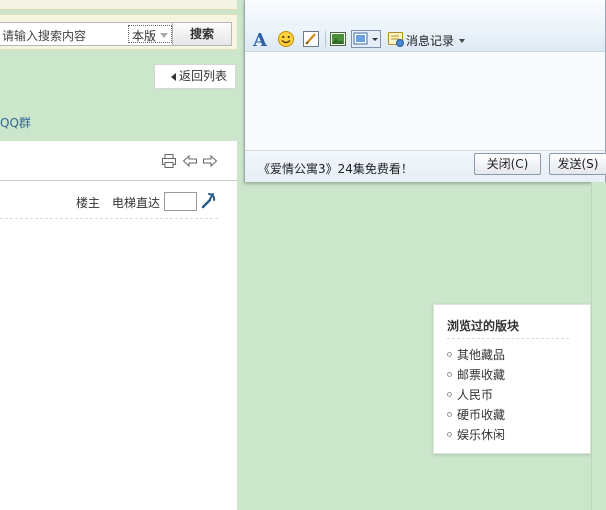 This screenshot has width=606, height=510. Describe the element at coordinates (202, 34) in the screenshot. I see `search-button: 搜索` at that location.